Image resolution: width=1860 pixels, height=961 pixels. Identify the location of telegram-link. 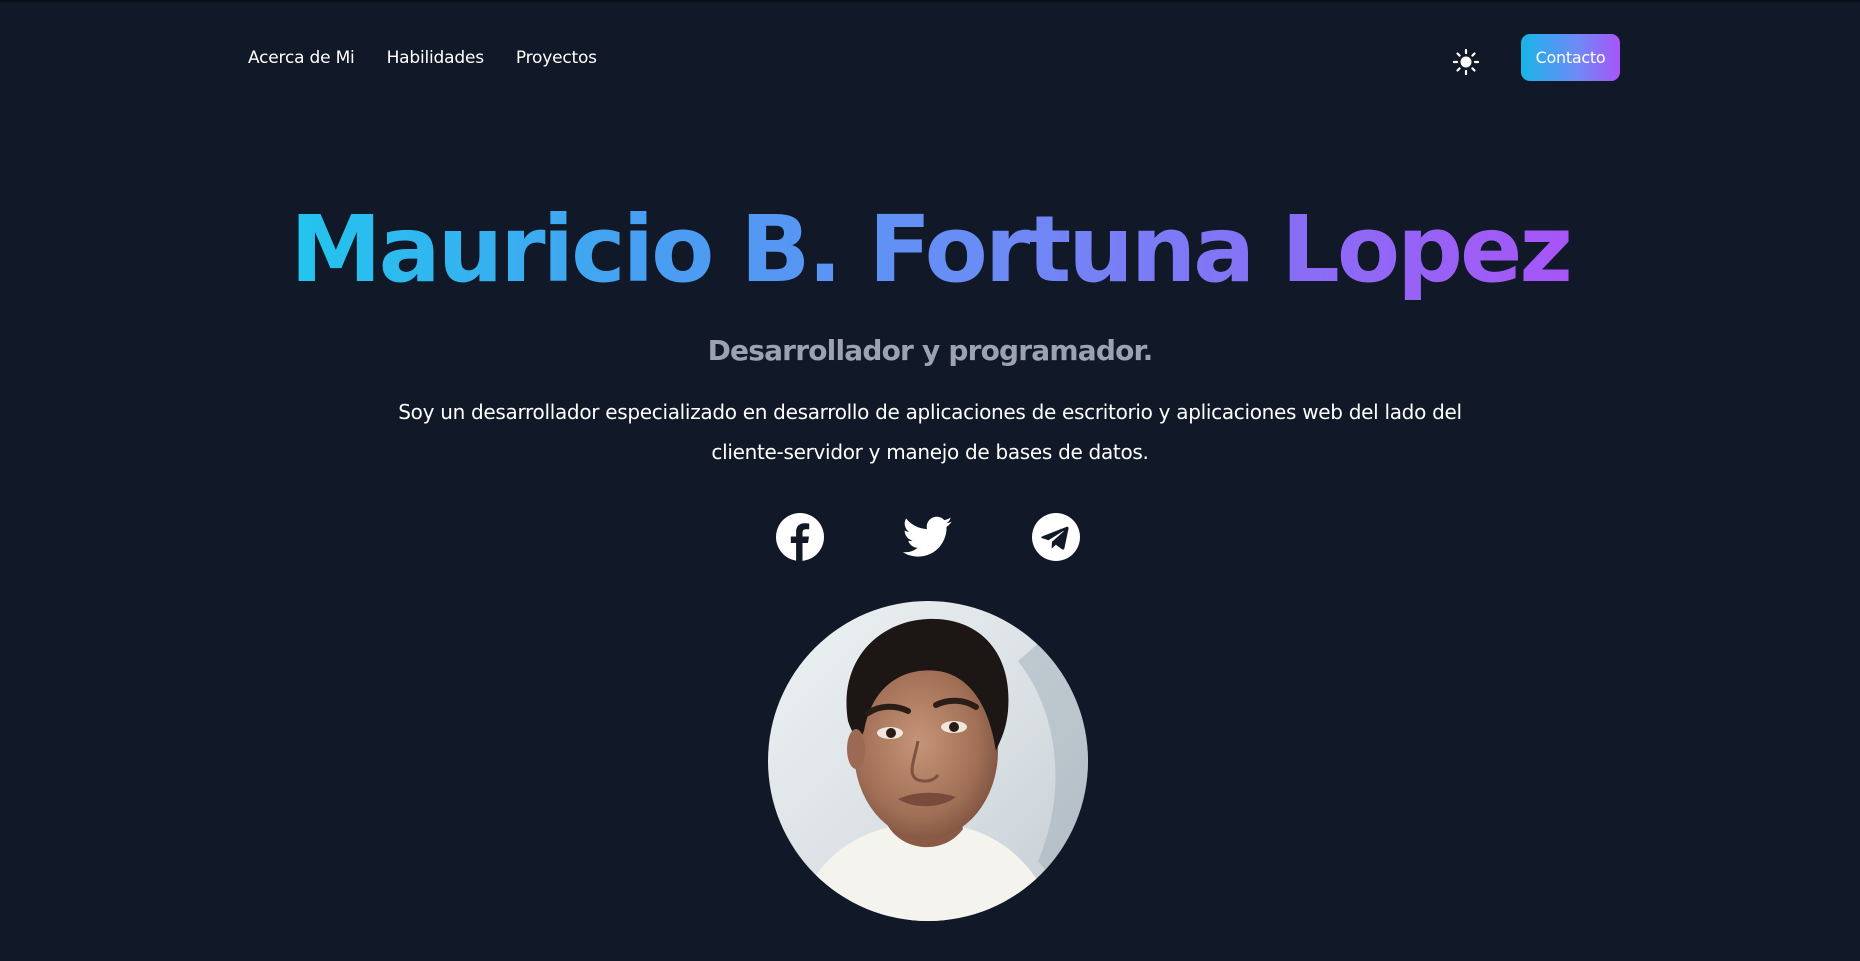
(1056, 537).